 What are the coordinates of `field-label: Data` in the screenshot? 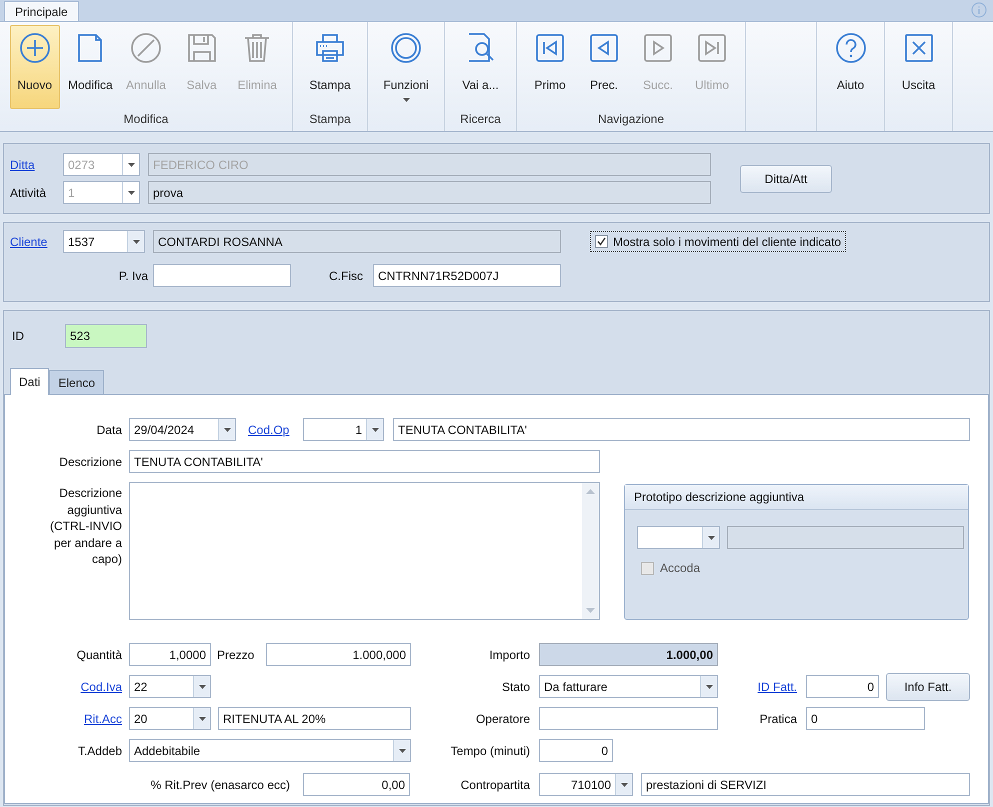 It's located at (109, 429).